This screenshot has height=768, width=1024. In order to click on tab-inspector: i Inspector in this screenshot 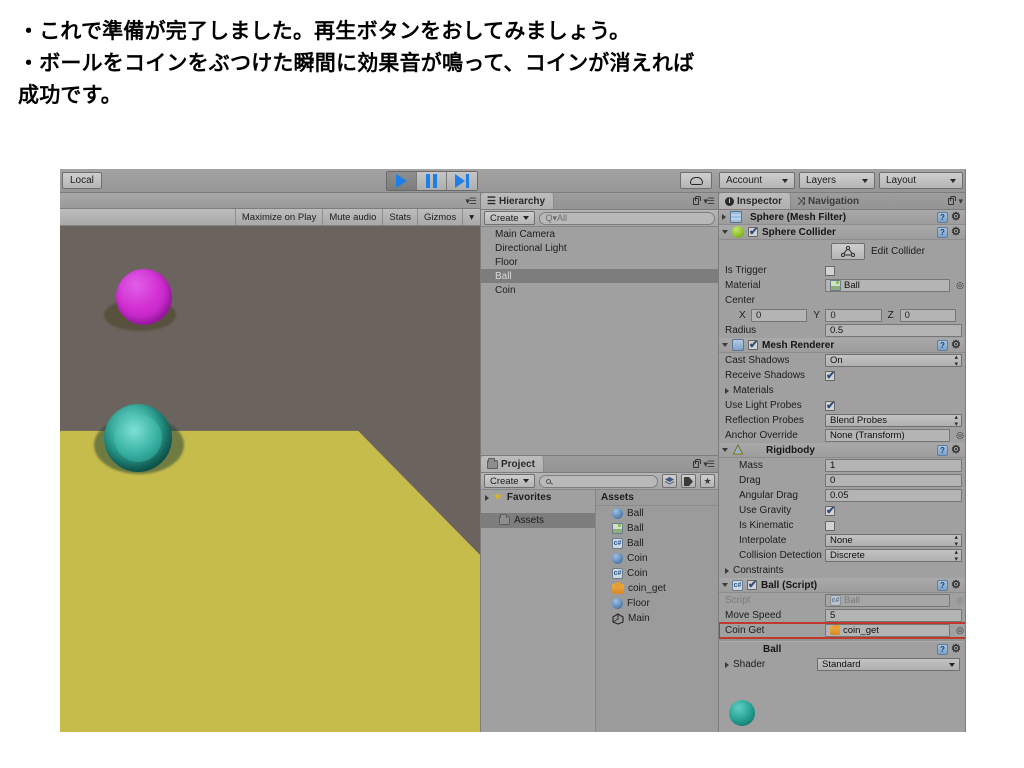, I will do `click(755, 201)`.